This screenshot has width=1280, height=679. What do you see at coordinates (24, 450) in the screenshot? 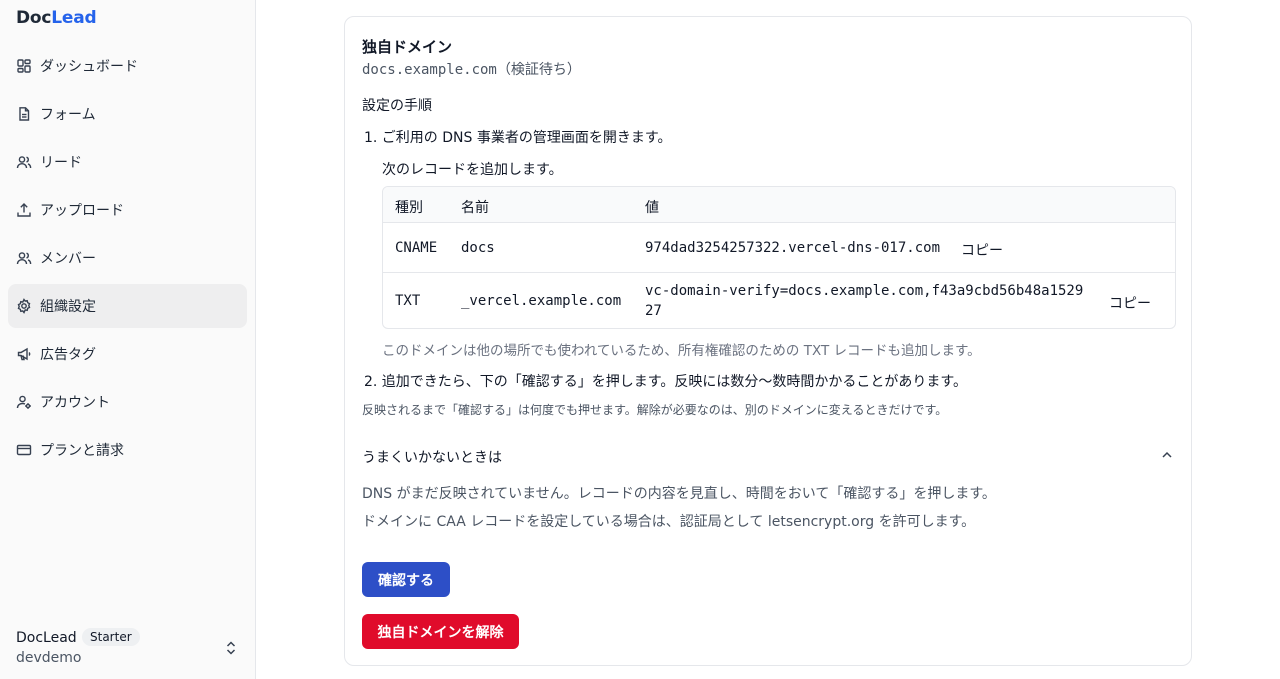
I see `credit-card-icon` at bounding box center [24, 450].